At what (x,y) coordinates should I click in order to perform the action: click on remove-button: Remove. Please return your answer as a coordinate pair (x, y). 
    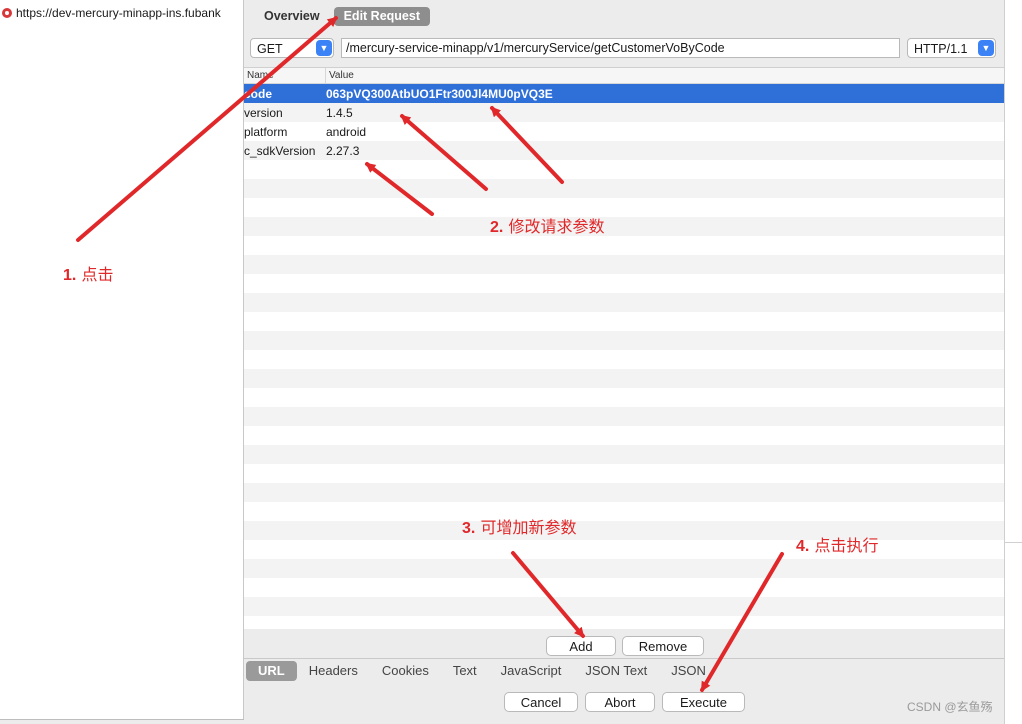
    Looking at the image, I should click on (663, 646).